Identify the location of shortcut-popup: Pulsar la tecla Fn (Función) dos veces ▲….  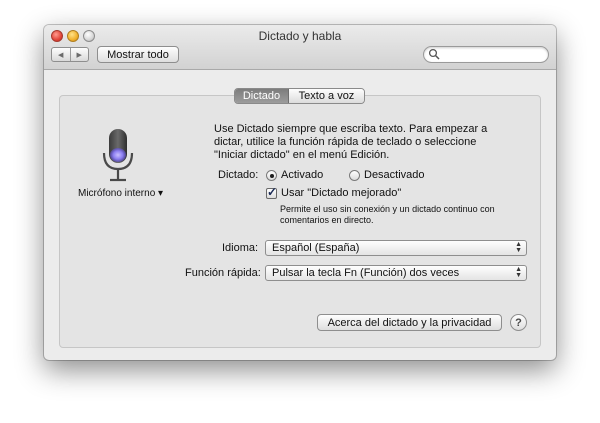
(396, 273).